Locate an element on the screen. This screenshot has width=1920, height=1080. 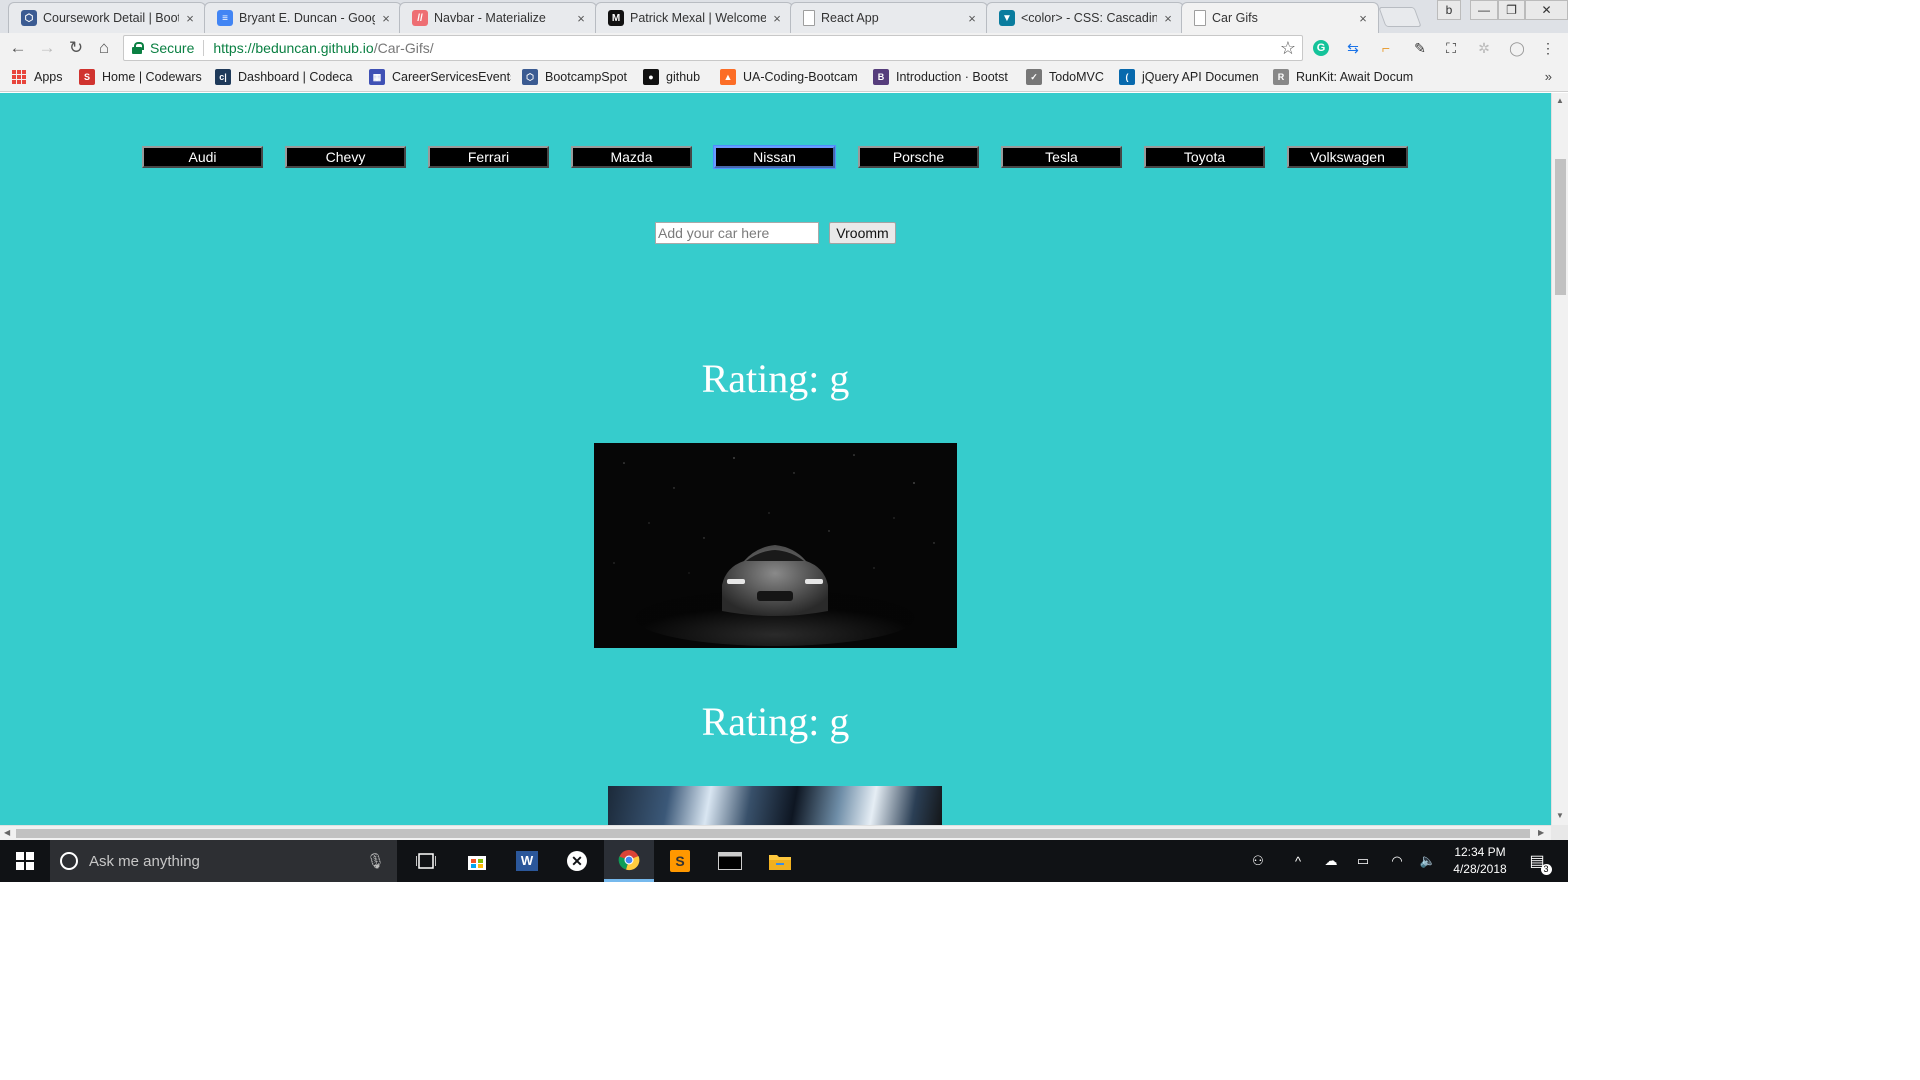
xbox-icon: ✕ is located at coordinates (577, 861).